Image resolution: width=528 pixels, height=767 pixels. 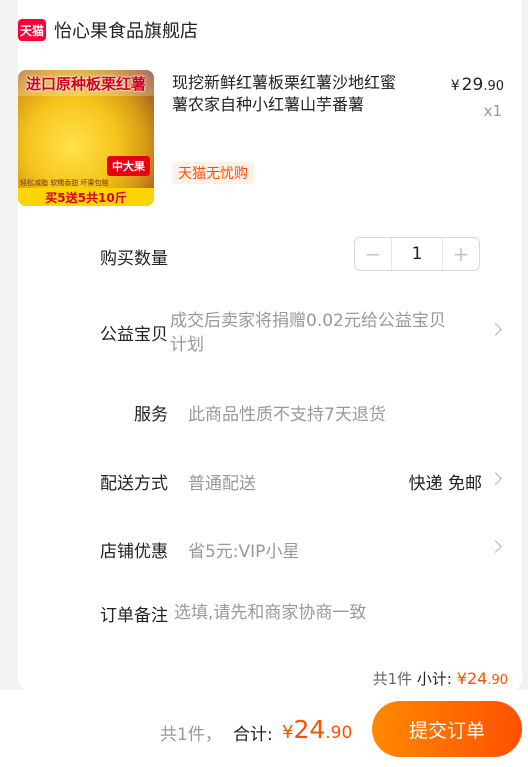 I want to click on remark-label: 订单备注, so click(x=134, y=616).